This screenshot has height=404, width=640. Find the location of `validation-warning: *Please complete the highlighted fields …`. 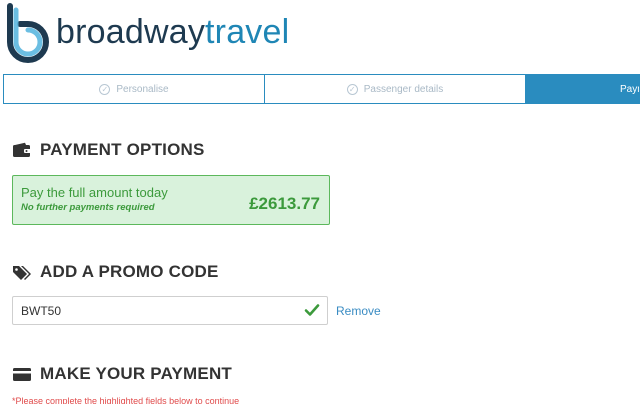

validation-warning: *Please complete the highlighted fields … is located at coordinates (126, 400).